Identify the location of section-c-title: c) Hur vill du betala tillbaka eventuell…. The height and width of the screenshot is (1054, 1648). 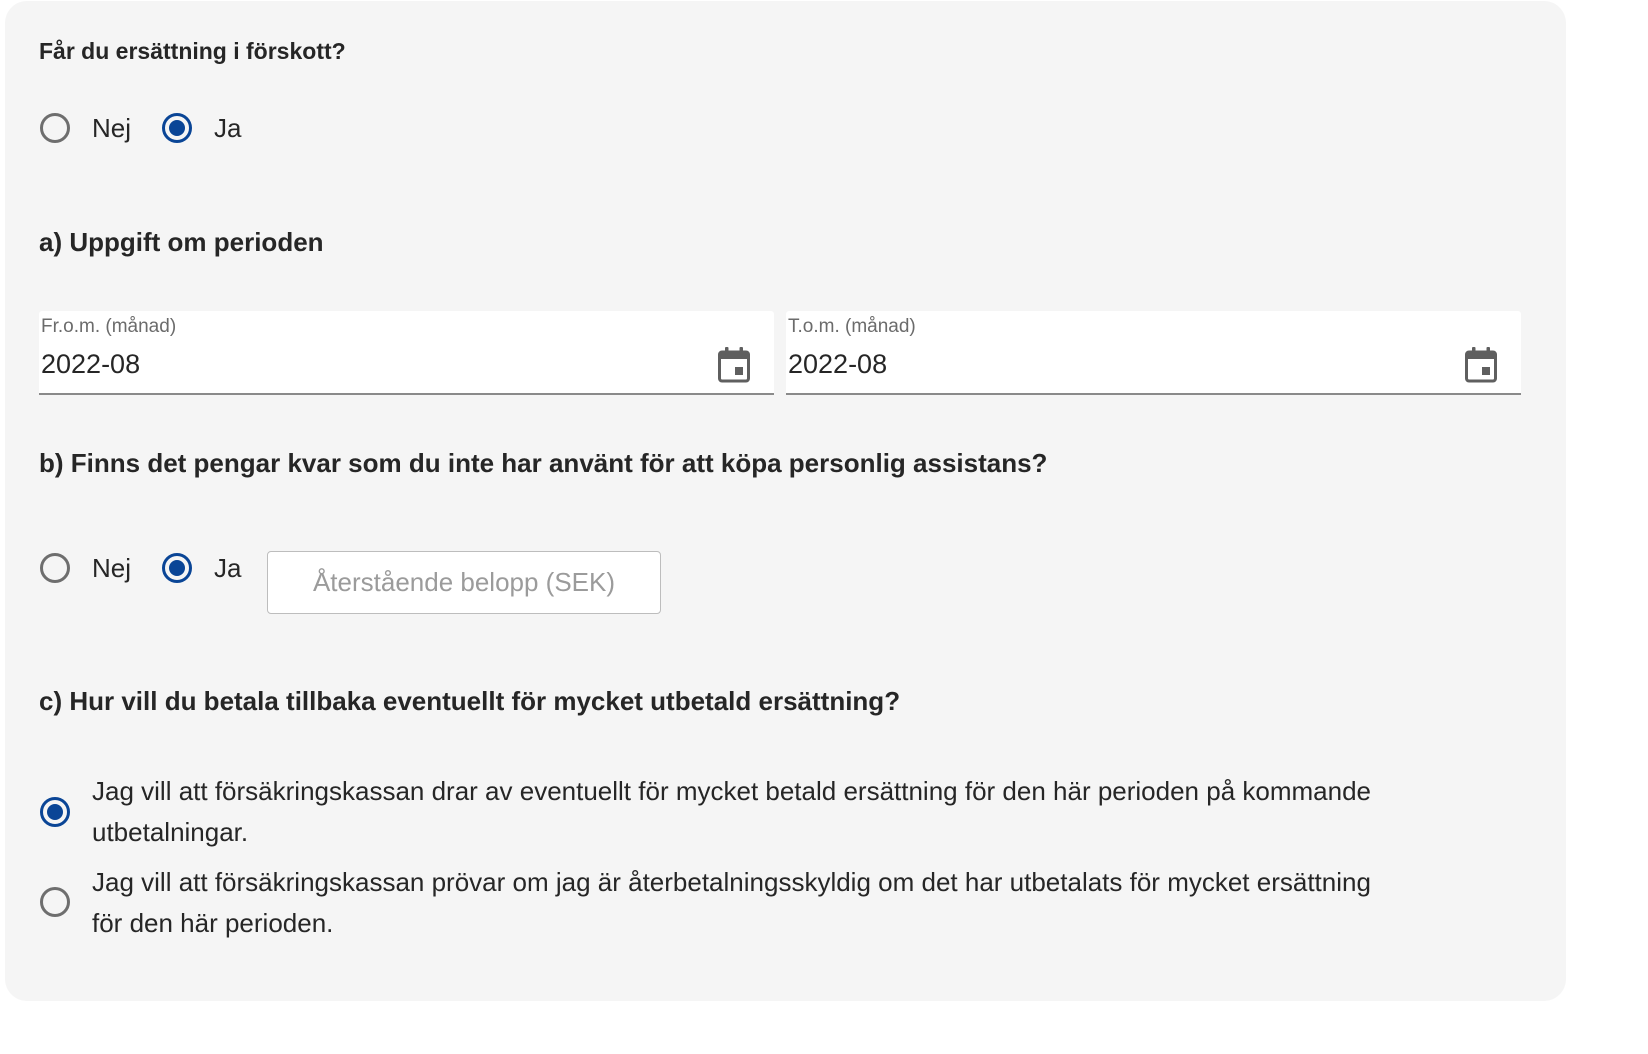
(470, 701).